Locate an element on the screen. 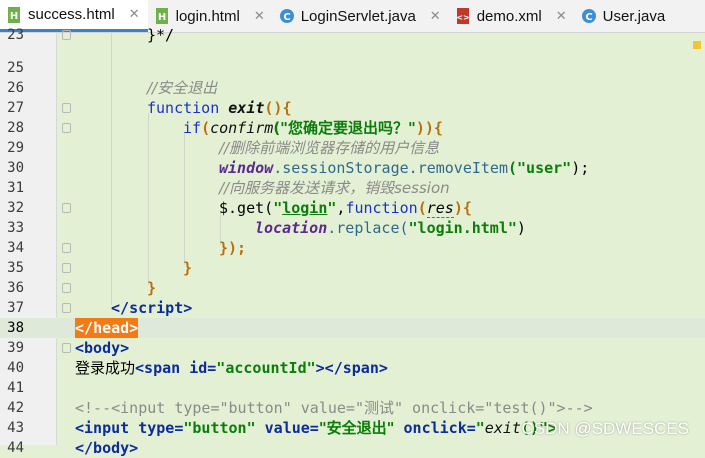 This screenshot has height=458, width=705. tab-label: LoginServlet.java is located at coordinates (358, 16).